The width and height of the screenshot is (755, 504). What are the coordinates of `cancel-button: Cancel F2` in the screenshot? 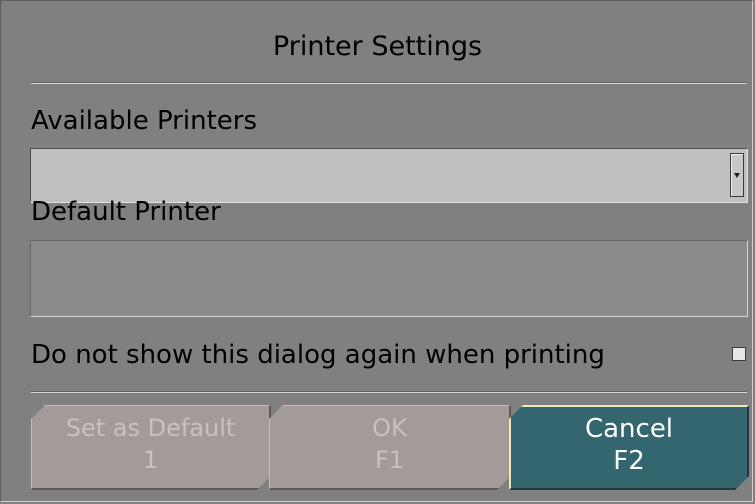 It's located at (629, 447).